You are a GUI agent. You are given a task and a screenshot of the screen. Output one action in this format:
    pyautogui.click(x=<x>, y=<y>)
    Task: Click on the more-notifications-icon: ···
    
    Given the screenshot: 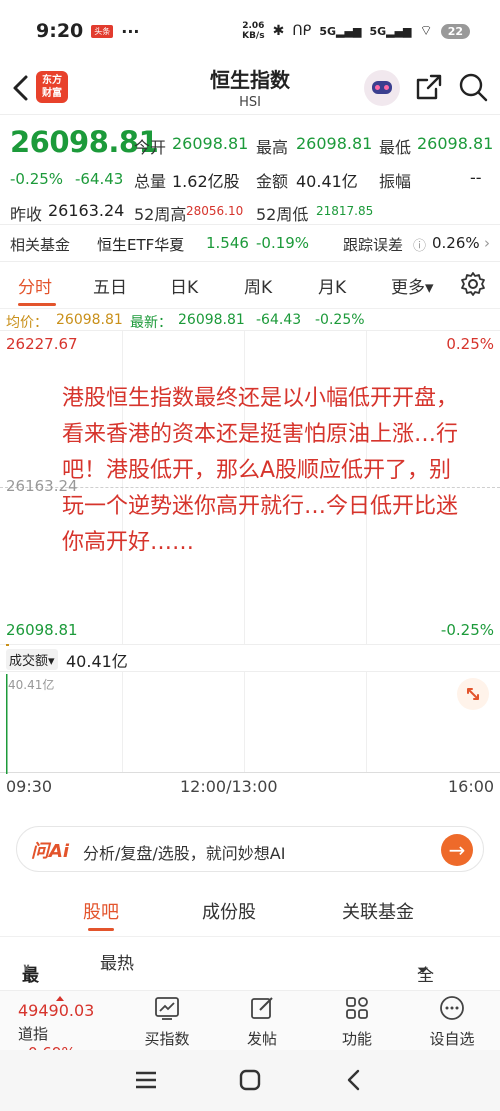 What is the action you would take?
    pyautogui.click(x=130, y=31)
    